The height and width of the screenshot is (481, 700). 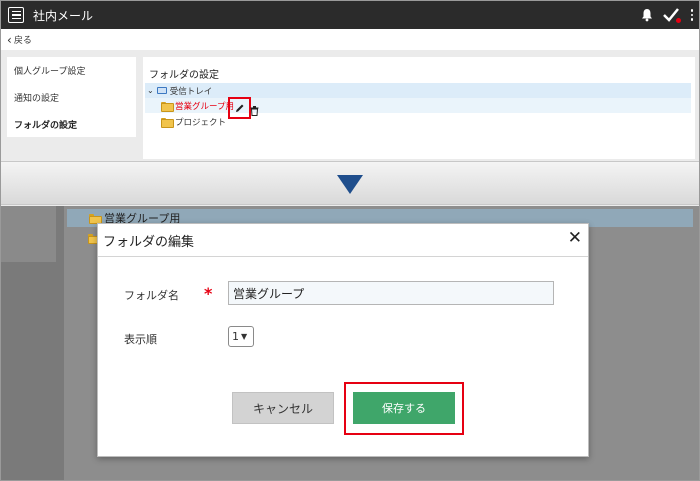 I want to click on tree-item-label: 受信トレイ, so click(x=191, y=91).